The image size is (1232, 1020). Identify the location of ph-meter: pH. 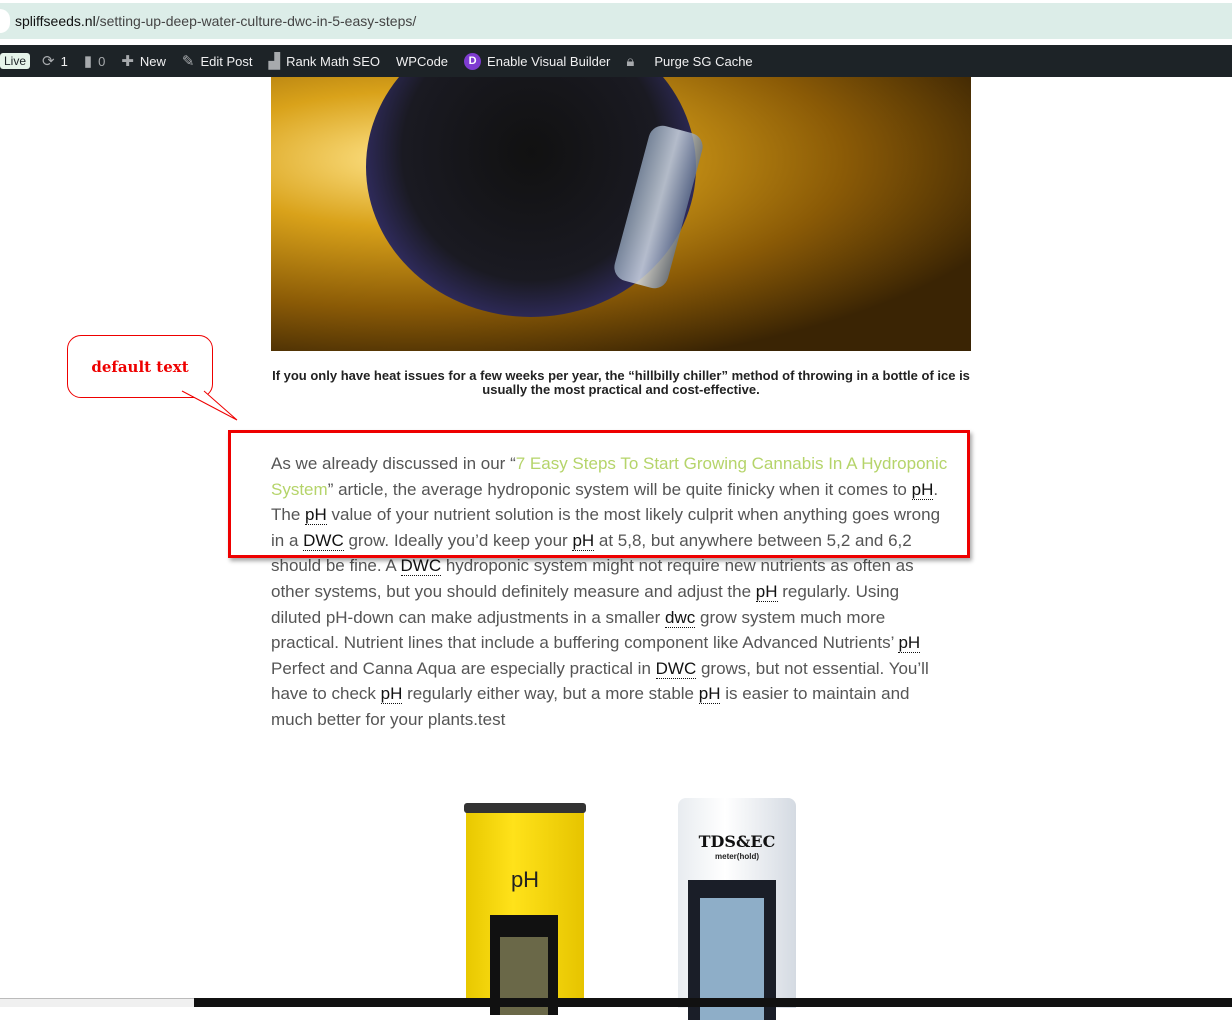
(525, 909).